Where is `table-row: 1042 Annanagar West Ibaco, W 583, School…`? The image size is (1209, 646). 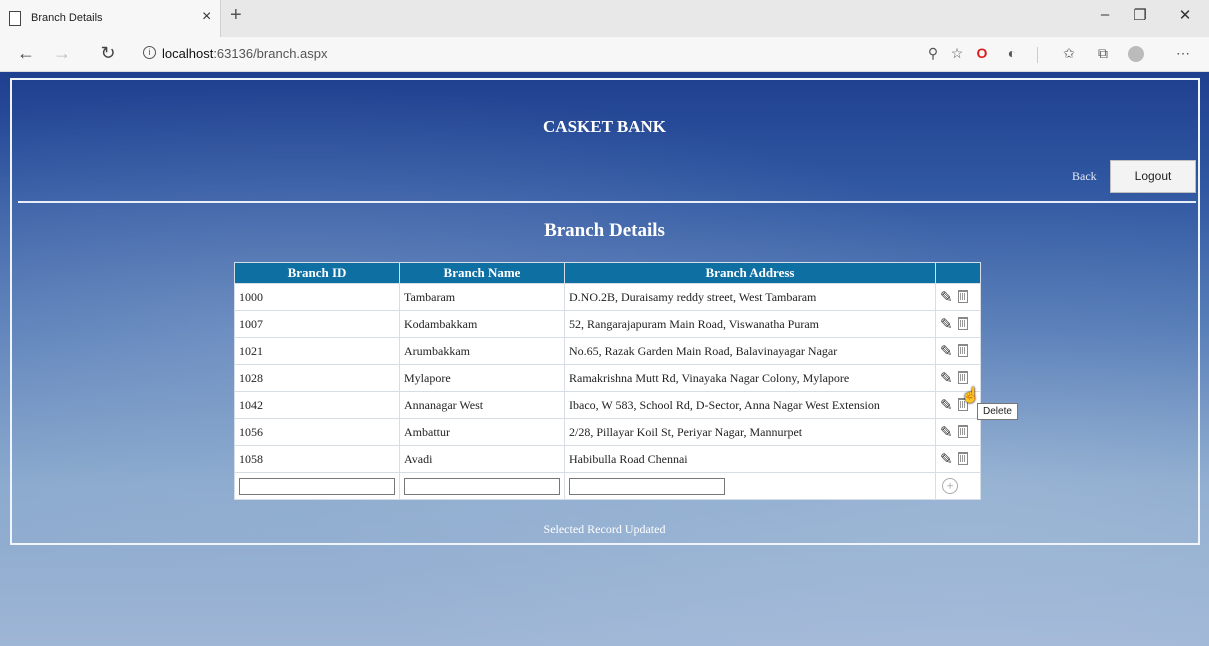
table-row: 1042 Annanagar West Ibaco, W 583, School… is located at coordinates (607, 405).